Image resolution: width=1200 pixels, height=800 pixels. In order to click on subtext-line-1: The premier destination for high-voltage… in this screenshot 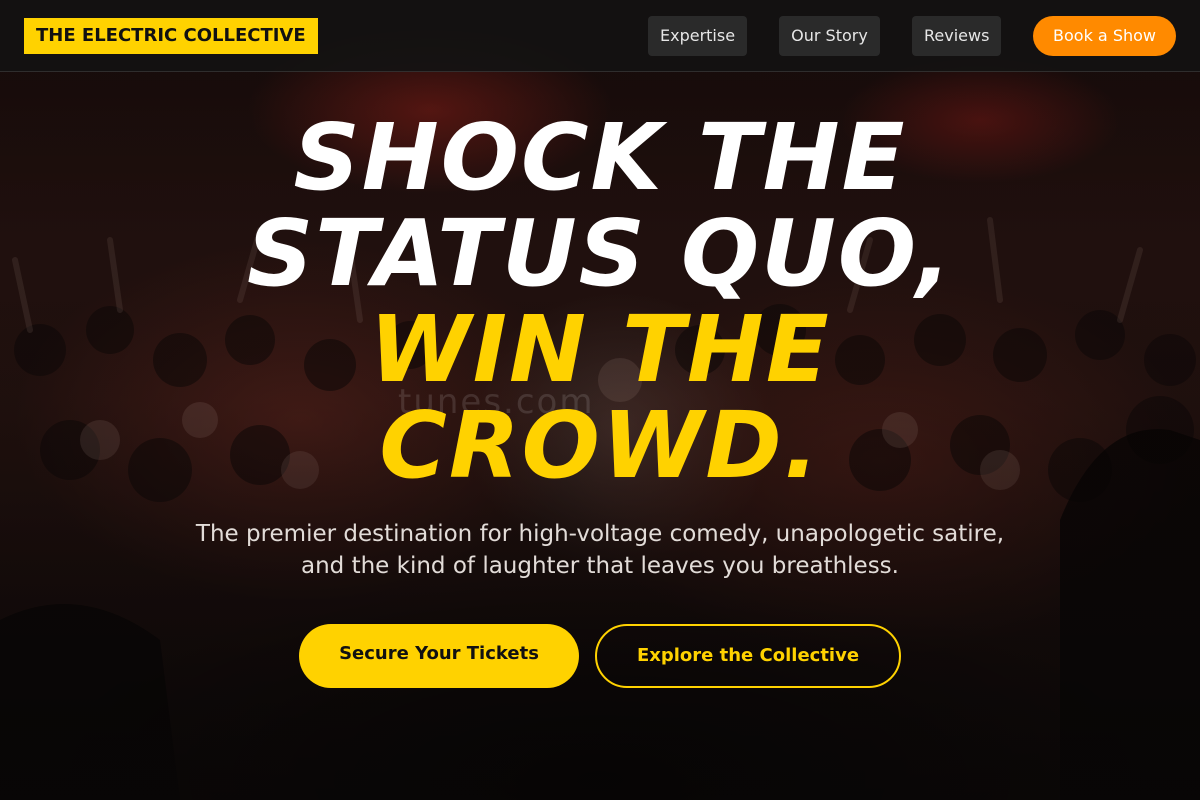, I will do `click(600, 534)`.